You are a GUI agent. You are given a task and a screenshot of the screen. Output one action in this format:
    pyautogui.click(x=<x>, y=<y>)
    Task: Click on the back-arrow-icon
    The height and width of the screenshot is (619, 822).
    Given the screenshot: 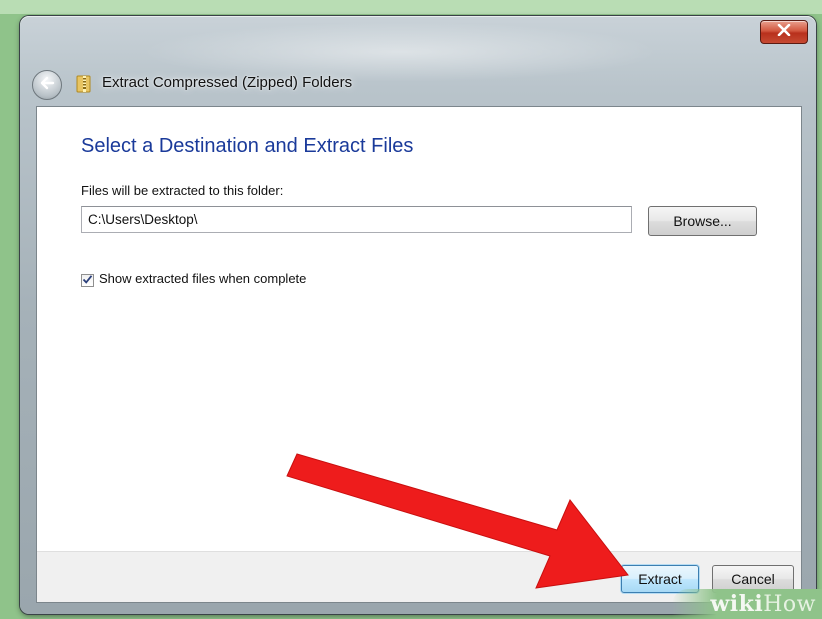 What is the action you would take?
    pyautogui.click(x=47, y=85)
    